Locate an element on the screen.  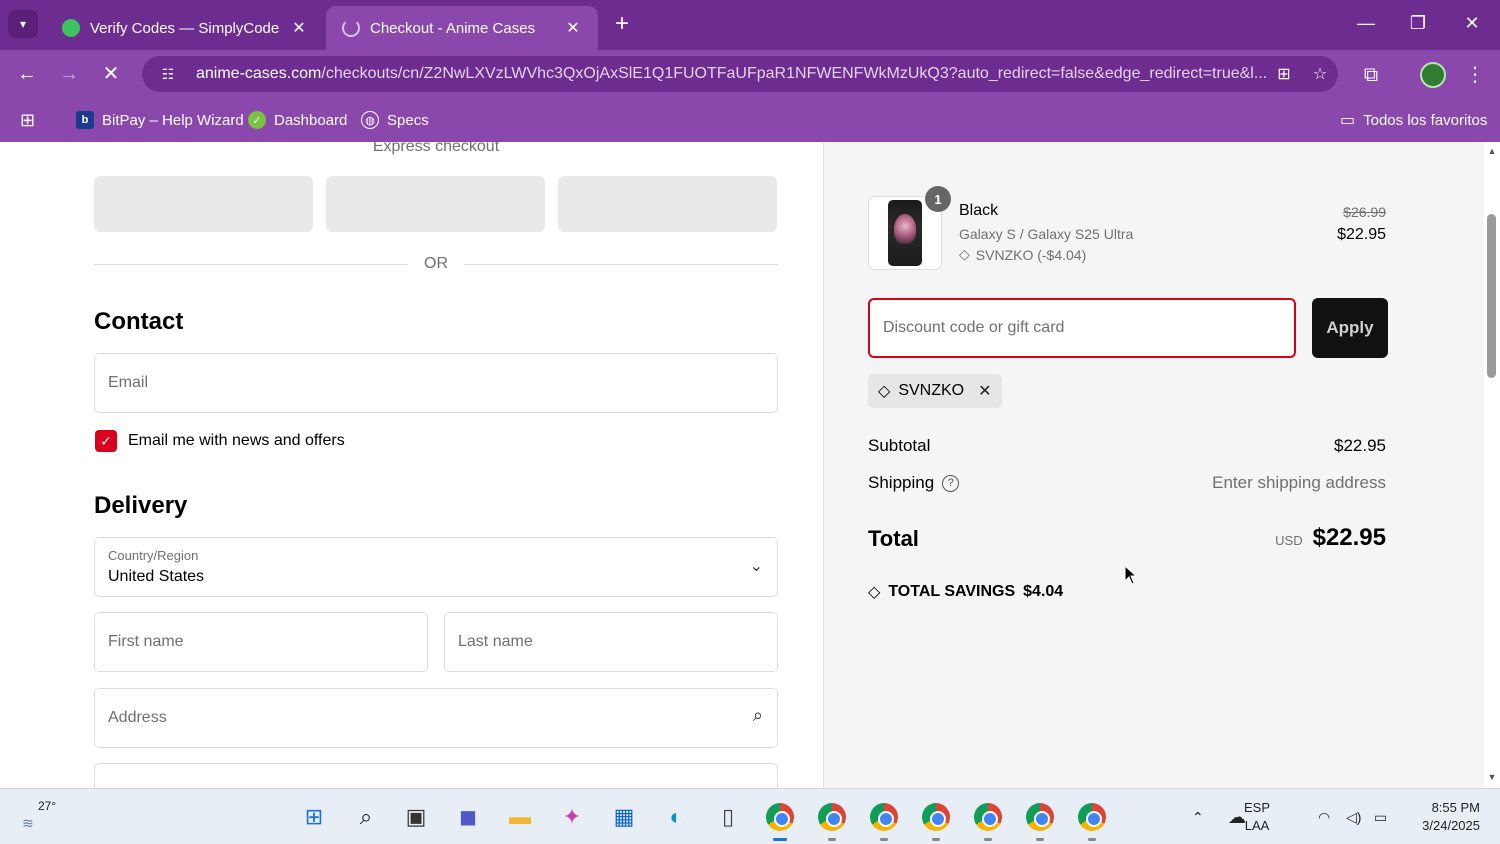
store-icon: ▦ is located at coordinates (624, 817).